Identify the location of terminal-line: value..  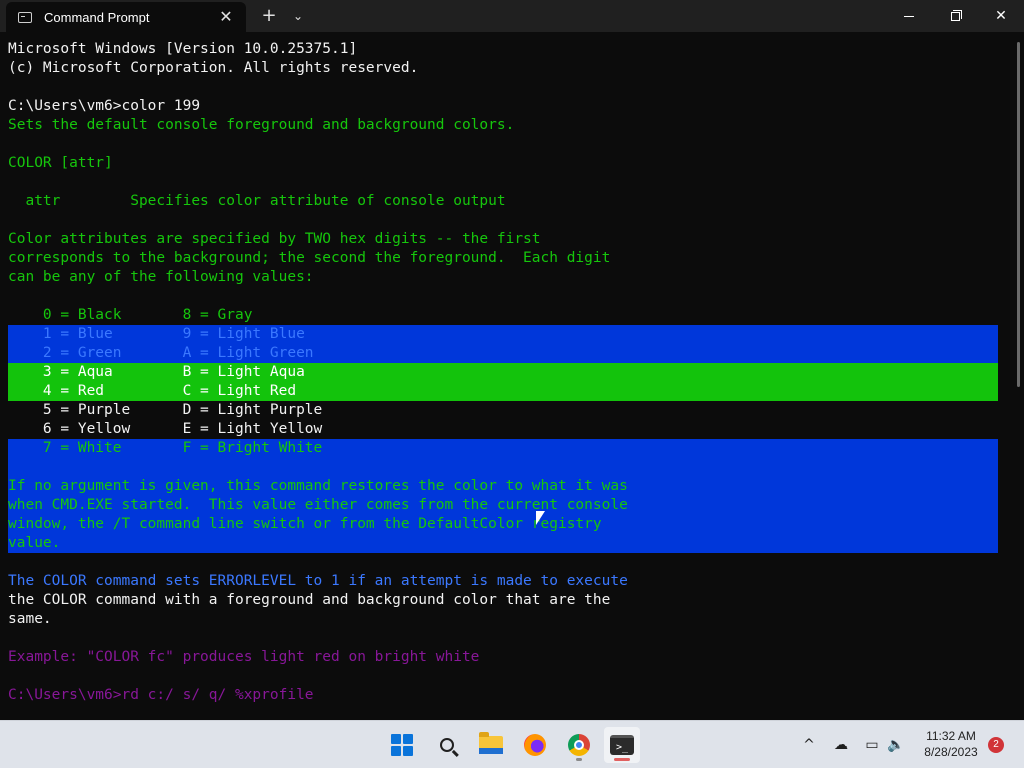
(503, 543).